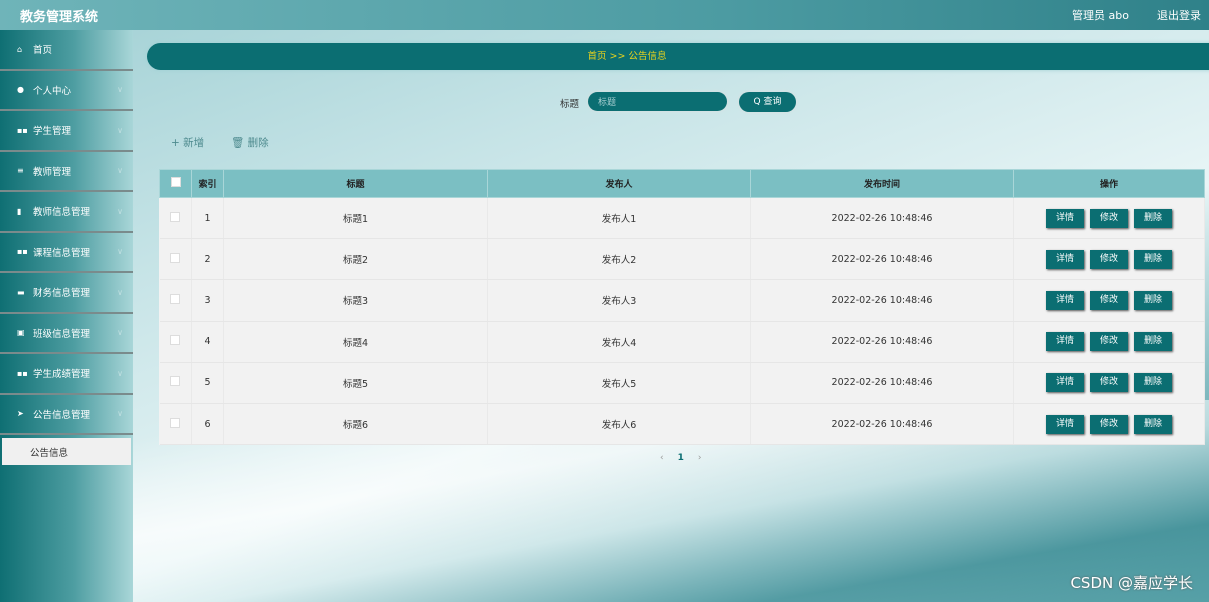 Image resolution: width=1209 pixels, height=602 pixels. Describe the element at coordinates (1131, 583) in the screenshot. I see `watermark: CSDN @嘉应学长` at that location.